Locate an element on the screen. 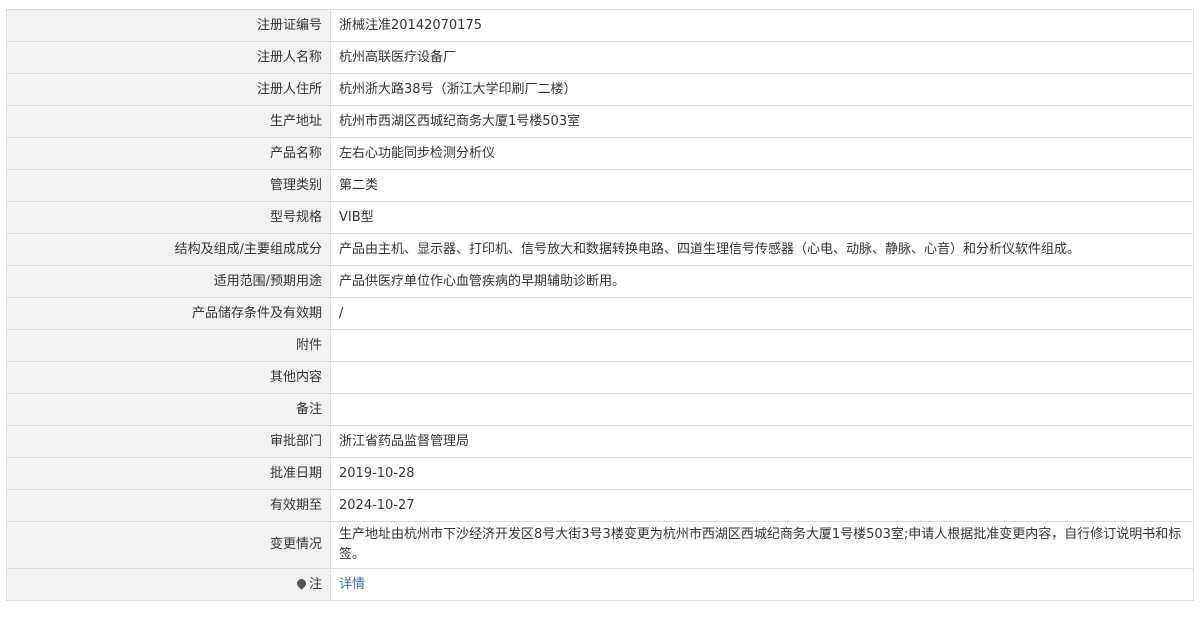 Image resolution: width=1200 pixels, height=622 pixels. table-row: 附件 is located at coordinates (600, 345).